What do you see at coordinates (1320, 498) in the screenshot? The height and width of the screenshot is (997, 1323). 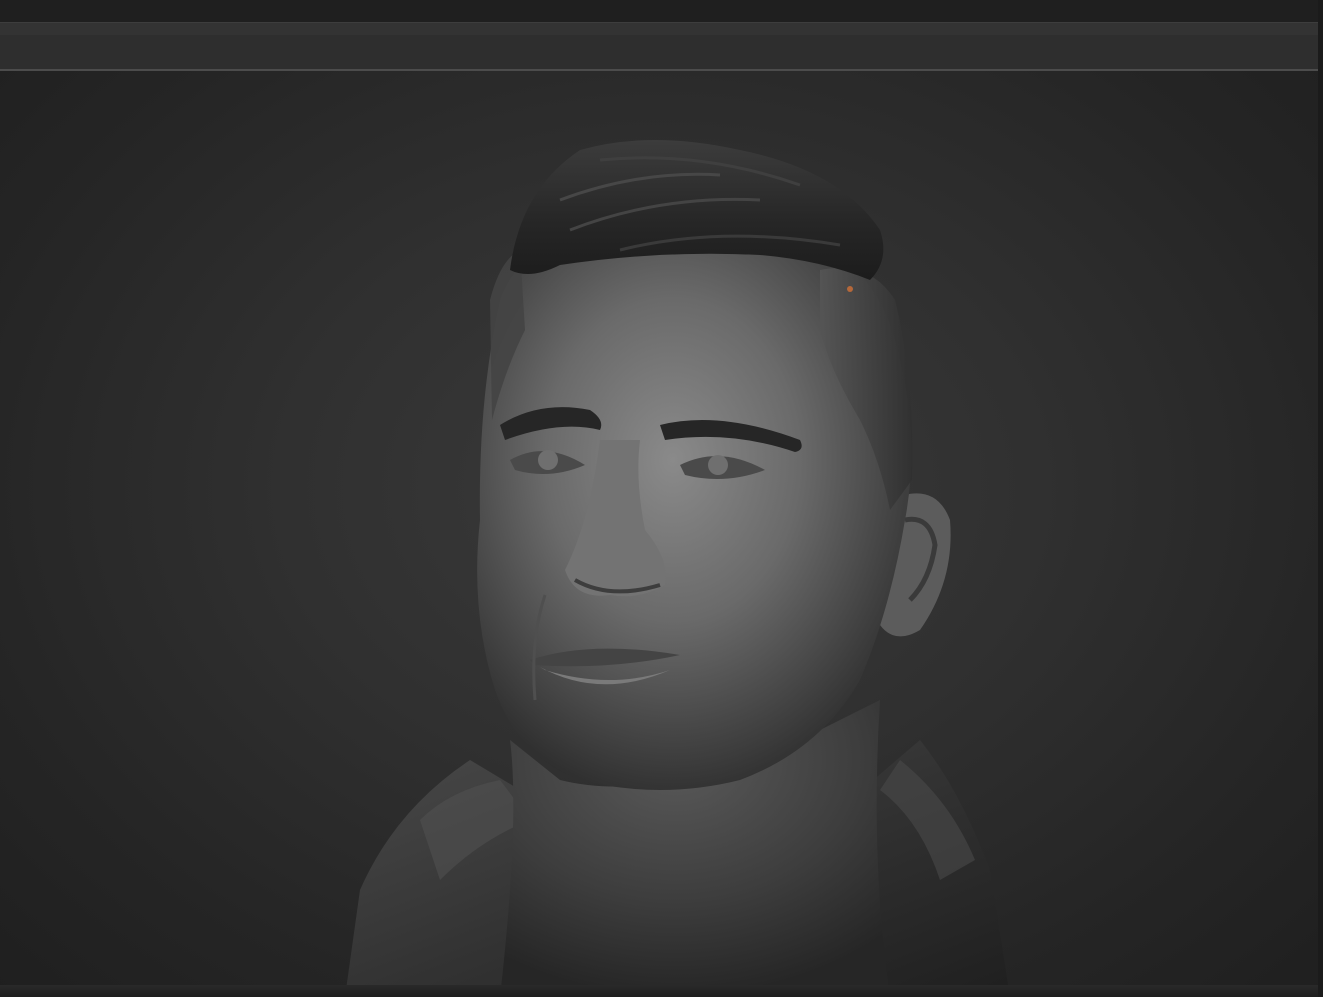 I see `viewport-edge` at bounding box center [1320, 498].